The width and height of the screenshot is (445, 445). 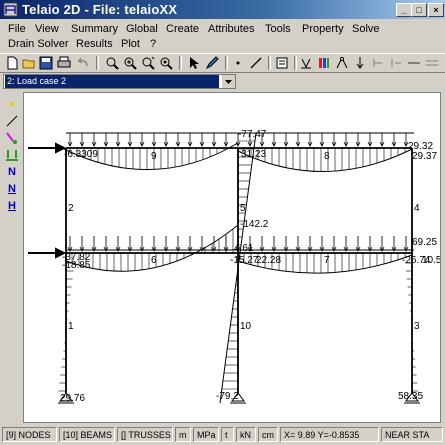 What do you see at coordinates (227, 396) in the screenshot?
I see `moment-value: -79.2` at bounding box center [227, 396].